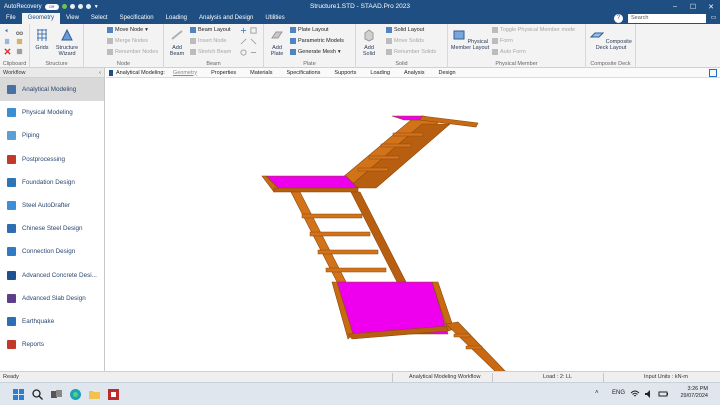  Describe the element at coordinates (446, 73) in the screenshot. I see `subtab-design: Design` at that location.